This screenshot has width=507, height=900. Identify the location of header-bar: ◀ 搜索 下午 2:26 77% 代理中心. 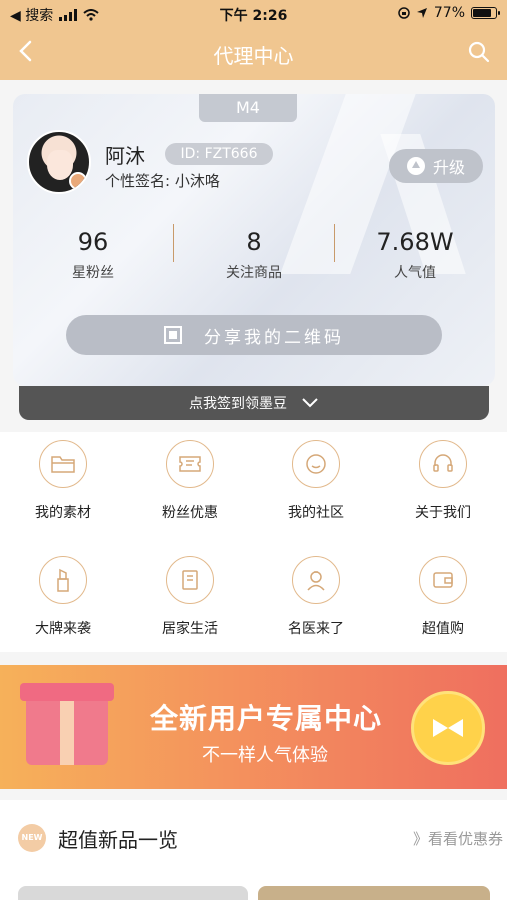
(253, 40).